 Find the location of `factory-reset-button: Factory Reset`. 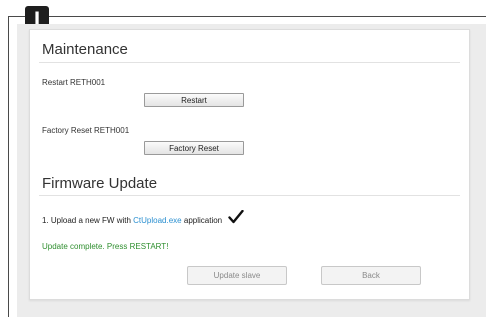

factory-reset-button: Factory Reset is located at coordinates (194, 148).